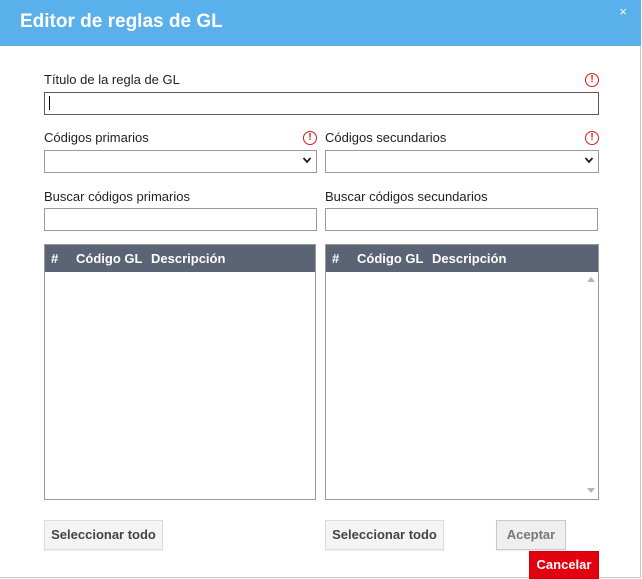 This screenshot has width=642, height=579. I want to click on primary-codes-select, so click(180, 161).